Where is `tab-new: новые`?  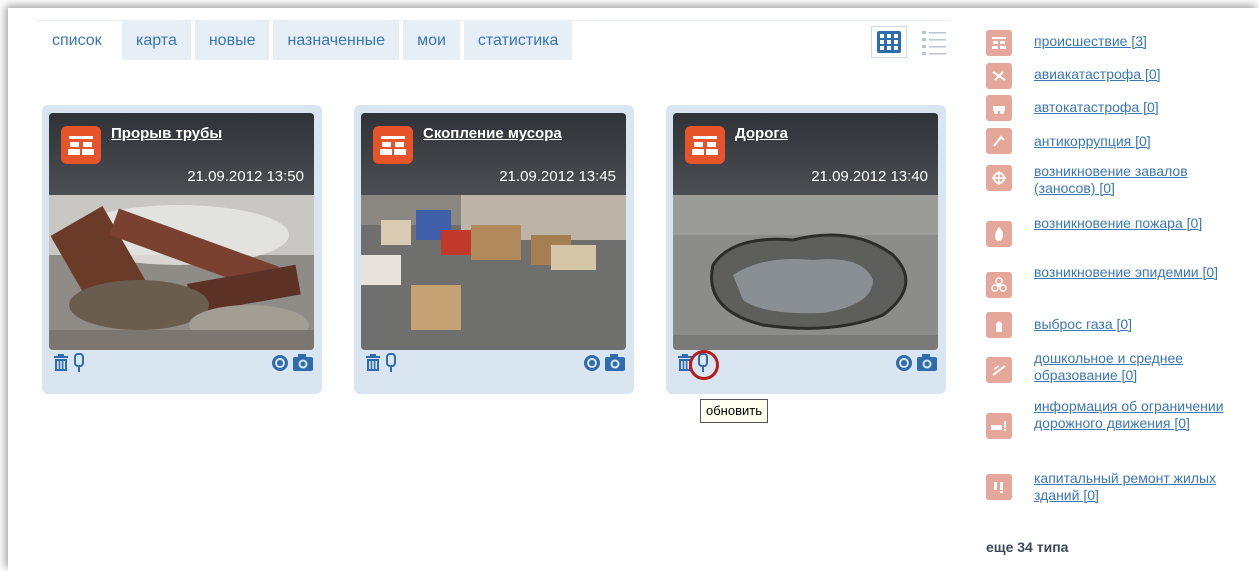 tab-new: новые is located at coordinates (232, 40).